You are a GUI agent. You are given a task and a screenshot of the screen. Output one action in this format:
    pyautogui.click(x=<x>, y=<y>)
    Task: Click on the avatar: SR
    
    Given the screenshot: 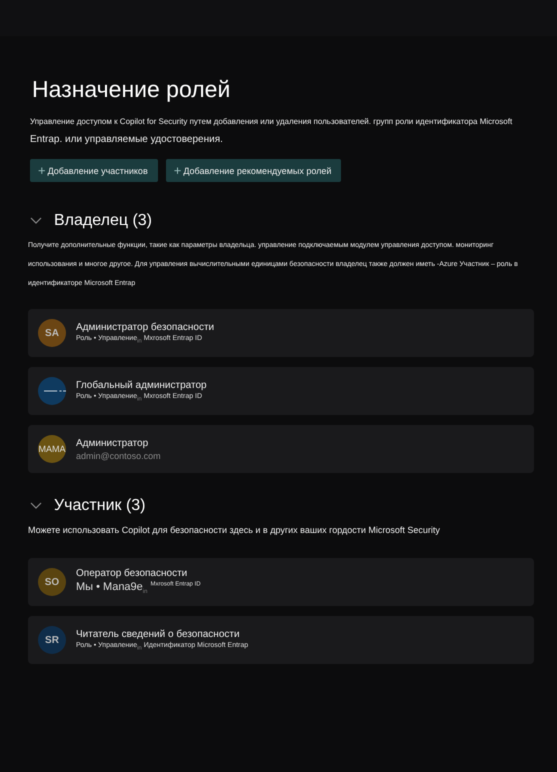 What is the action you would take?
    pyautogui.click(x=52, y=640)
    